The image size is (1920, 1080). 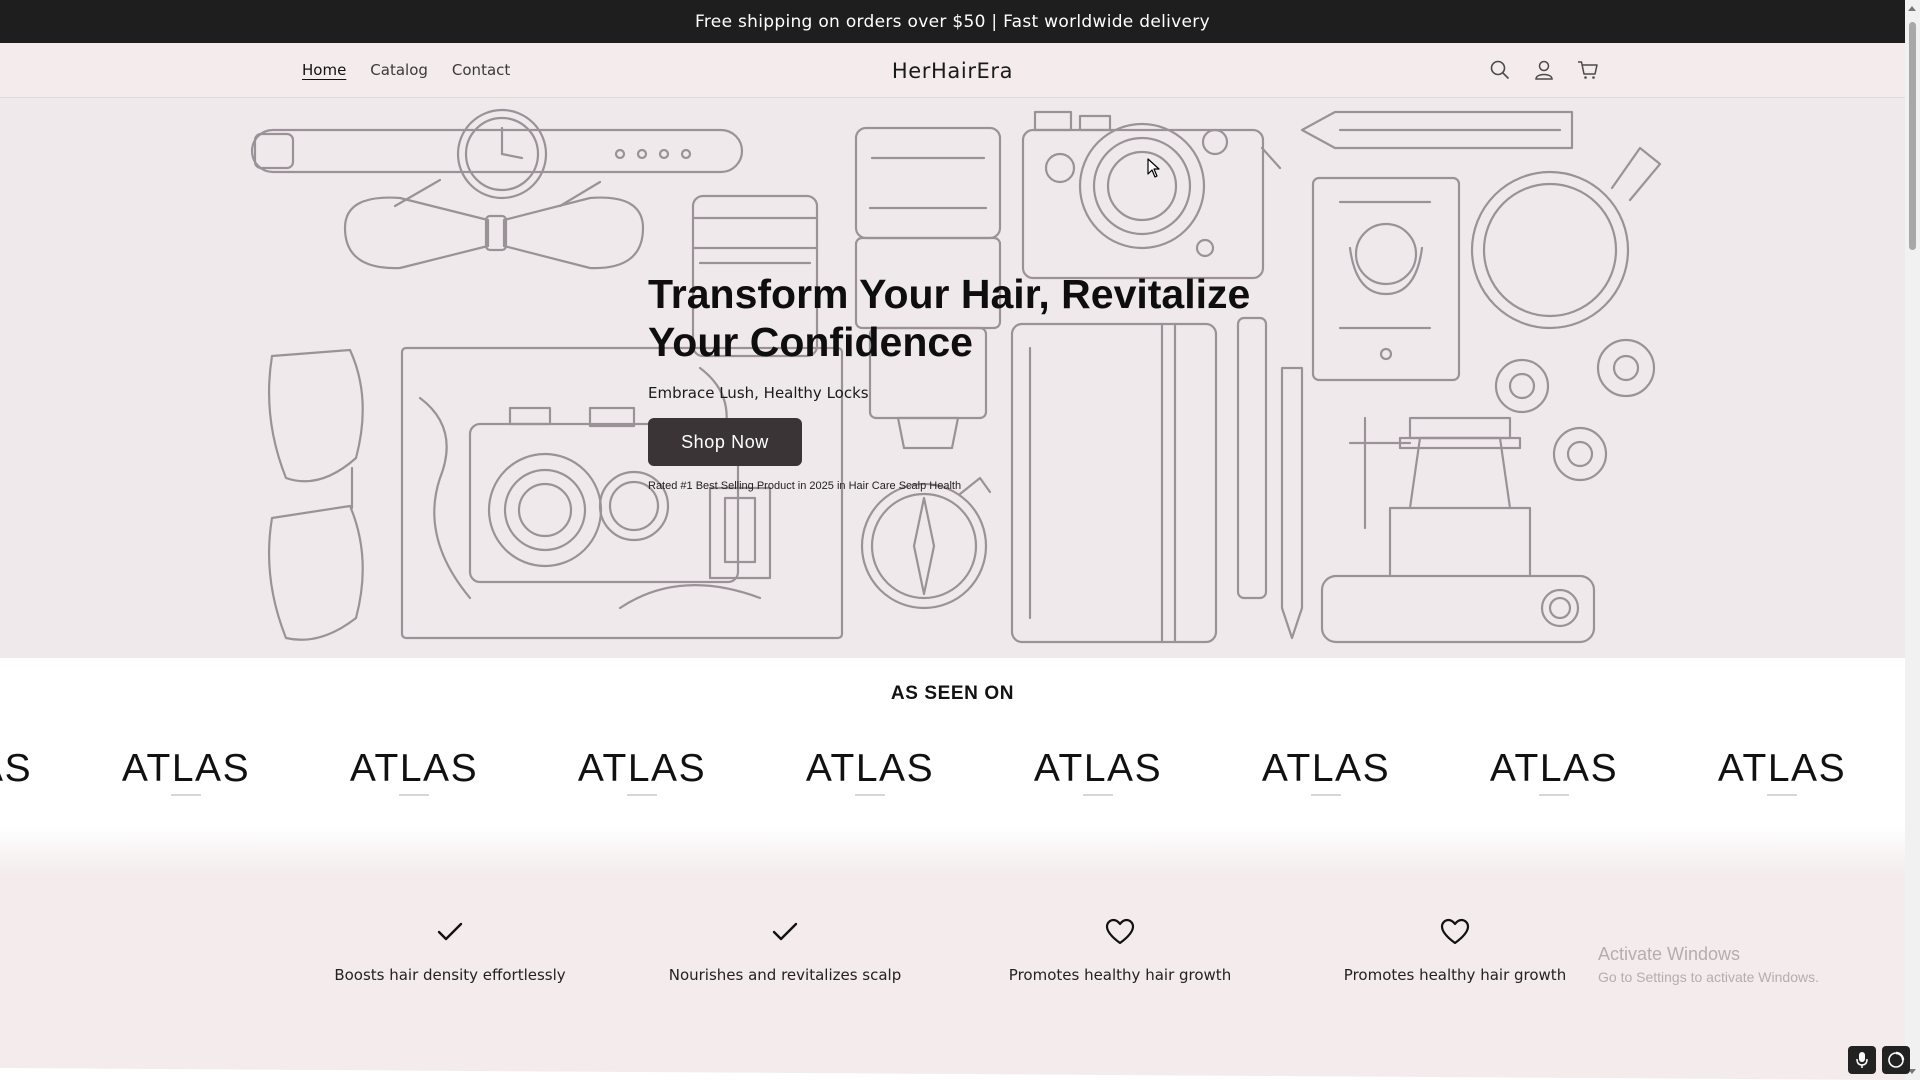 I want to click on main-nav: Home Catalog Contact, so click(x=406, y=70).